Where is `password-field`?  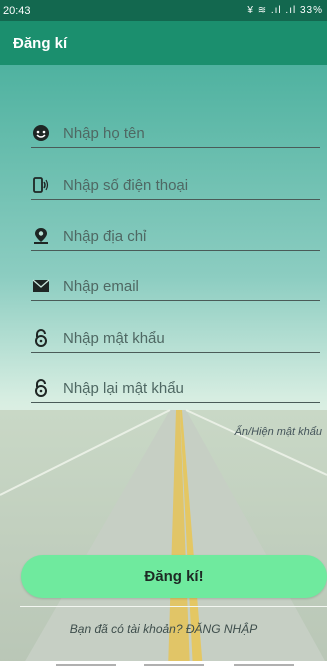
password-field is located at coordinates (175, 338).